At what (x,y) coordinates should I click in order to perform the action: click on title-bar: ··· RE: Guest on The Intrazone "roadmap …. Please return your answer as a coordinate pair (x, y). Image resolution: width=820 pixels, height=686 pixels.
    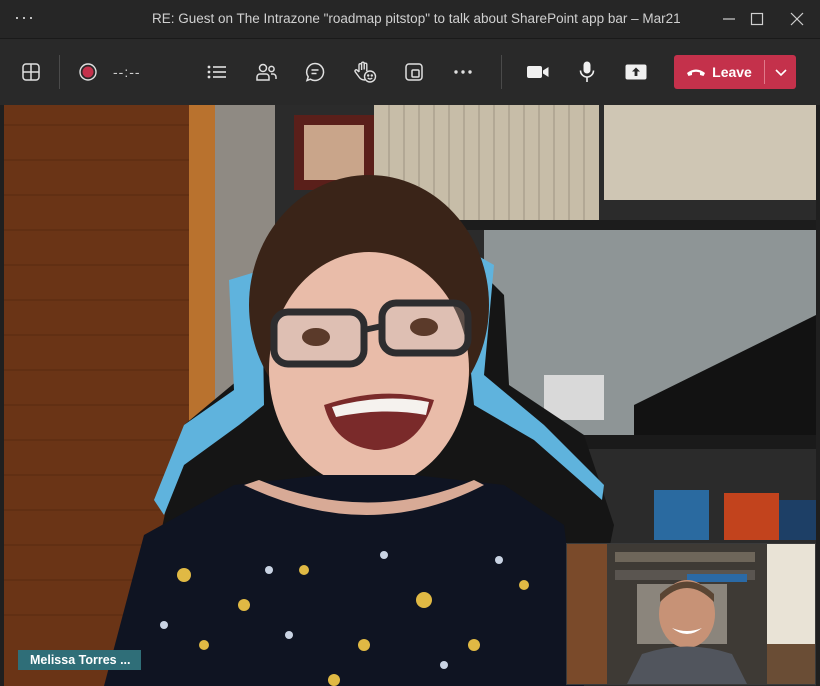
    Looking at the image, I should click on (410, 19).